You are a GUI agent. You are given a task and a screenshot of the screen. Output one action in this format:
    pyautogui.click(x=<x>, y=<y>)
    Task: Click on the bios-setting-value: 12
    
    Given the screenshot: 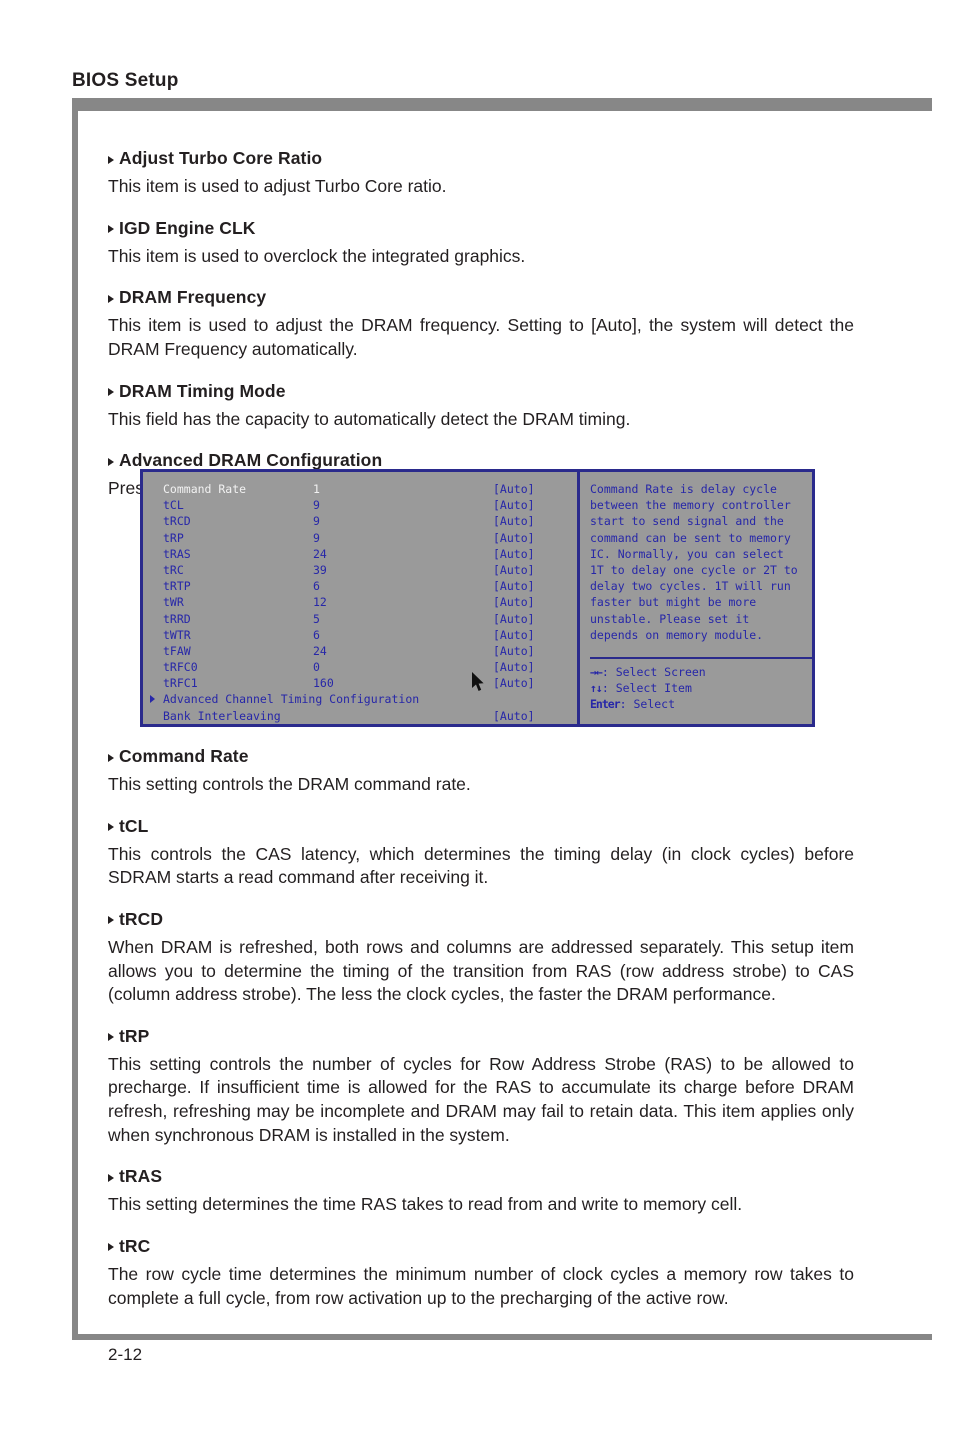 What is the action you would take?
    pyautogui.click(x=320, y=602)
    